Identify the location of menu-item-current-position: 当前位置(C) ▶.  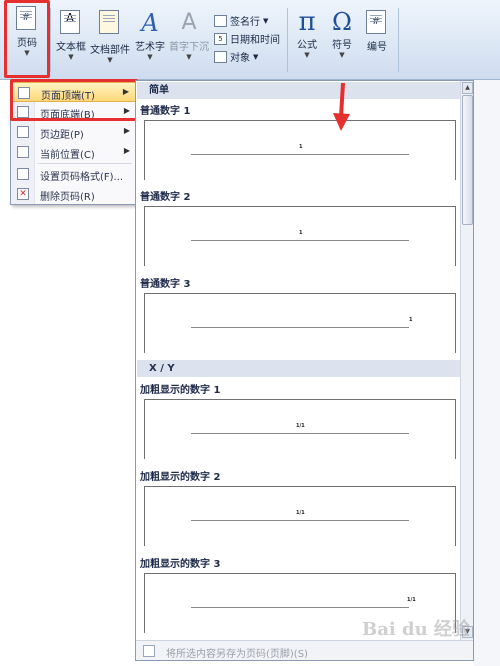
(74, 152).